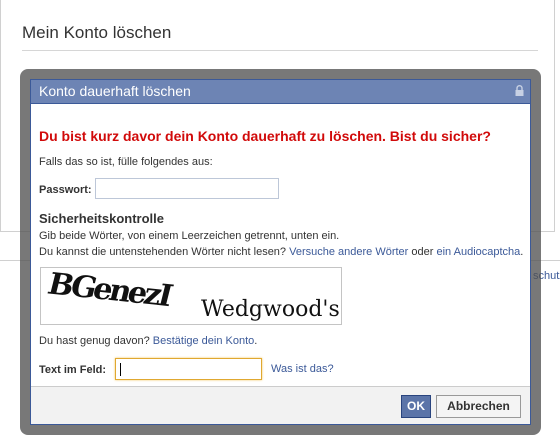 The image size is (560, 437). What do you see at coordinates (479, 252) in the screenshot?
I see `audio-captcha-link: ein Audiocaptcha` at bounding box center [479, 252].